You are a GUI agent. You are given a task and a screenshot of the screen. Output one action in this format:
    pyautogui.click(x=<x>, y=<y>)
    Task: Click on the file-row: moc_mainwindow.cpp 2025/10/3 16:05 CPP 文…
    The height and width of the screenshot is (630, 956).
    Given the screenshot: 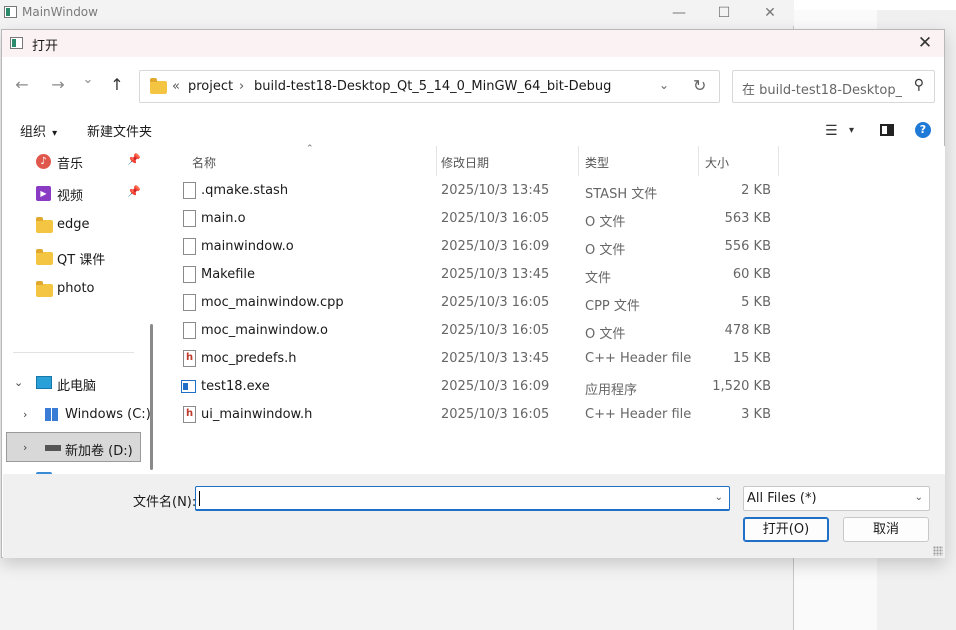 What is the action you would take?
    pyautogui.click(x=552, y=303)
    